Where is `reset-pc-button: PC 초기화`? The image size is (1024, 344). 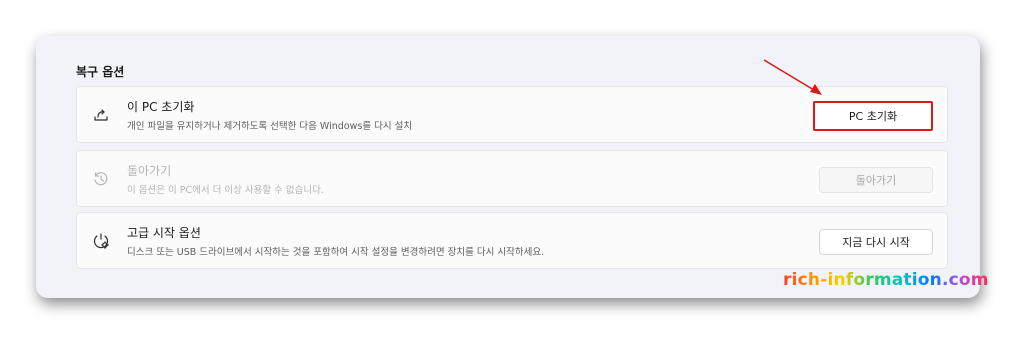
reset-pc-button: PC 초기화 is located at coordinates (873, 116).